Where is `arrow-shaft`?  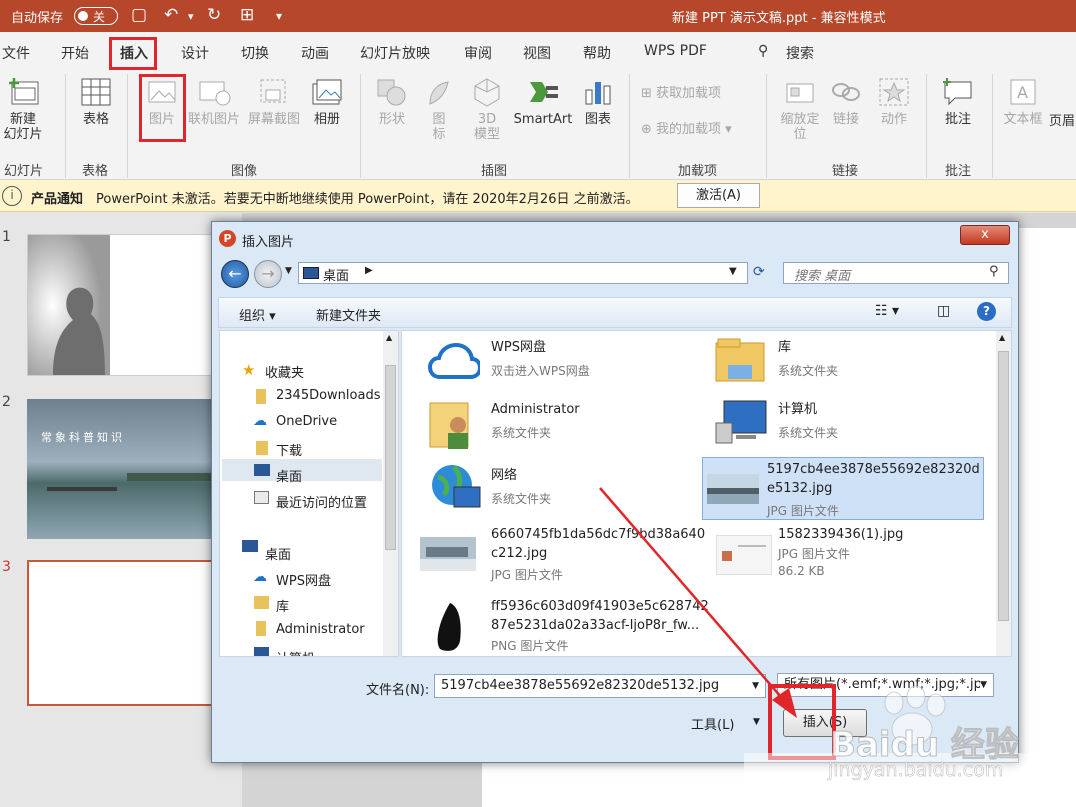
arrow-shaft is located at coordinates (694, 596).